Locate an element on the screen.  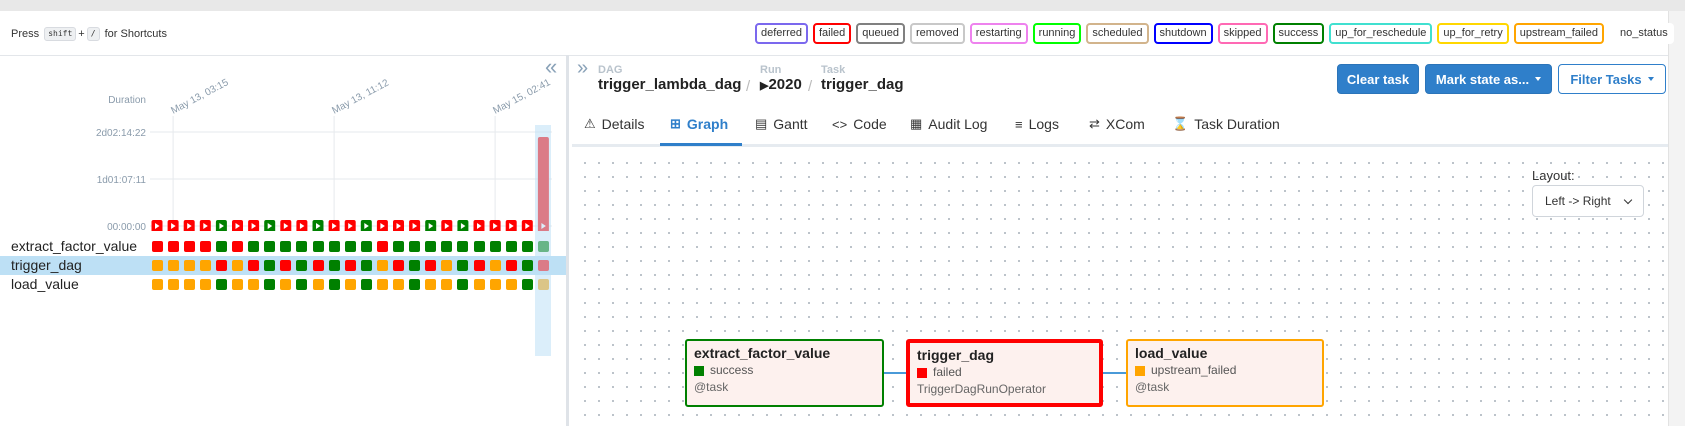
task-node-trigger-dag: trigger_dag failed TriggerDagRunOperator is located at coordinates (1004, 373).